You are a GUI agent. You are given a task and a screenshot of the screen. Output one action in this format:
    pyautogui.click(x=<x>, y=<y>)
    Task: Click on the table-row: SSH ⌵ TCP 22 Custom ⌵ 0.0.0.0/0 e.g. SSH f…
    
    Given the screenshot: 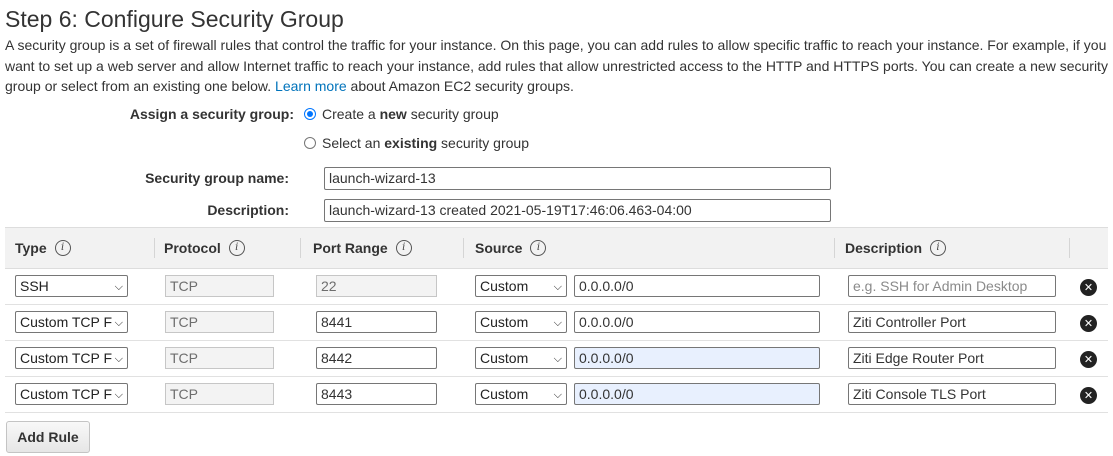 What is the action you would take?
    pyautogui.click(x=556, y=286)
    